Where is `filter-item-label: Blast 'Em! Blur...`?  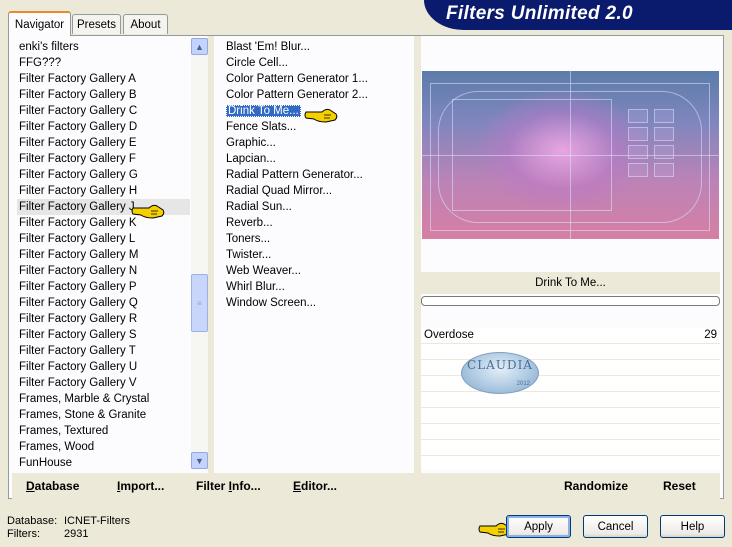
filter-item-label: Blast 'Em! Blur... is located at coordinates (268, 47).